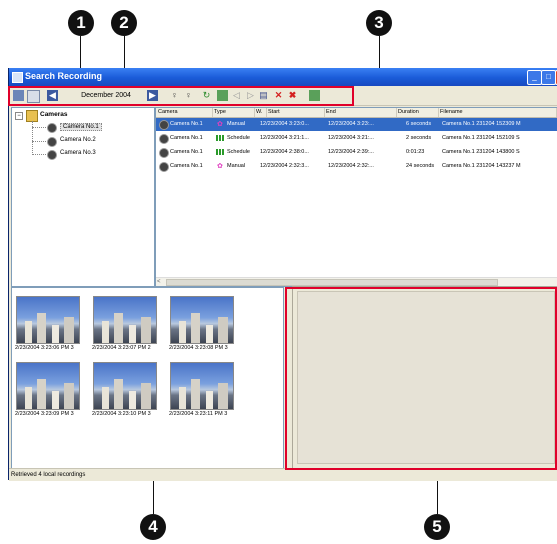 This screenshot has width=557, height=544. What do you see at coordinates (19, 116) in the screenshot?
I see `collapse-icon: −` at bounding box center [19, 116].